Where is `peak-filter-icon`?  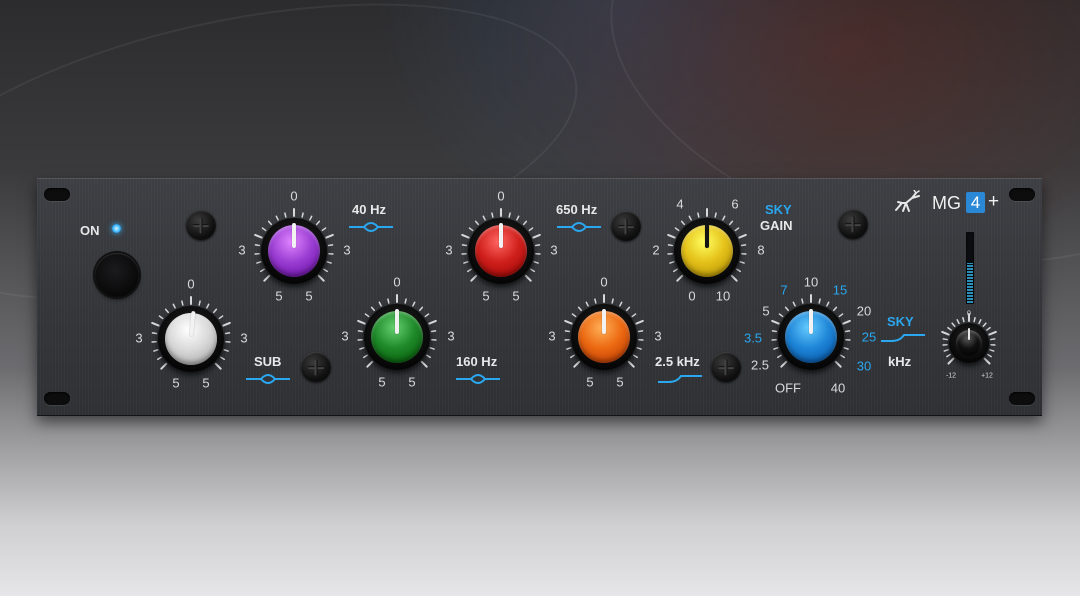
peak-filter-icon is located at coordinates (268, 379).